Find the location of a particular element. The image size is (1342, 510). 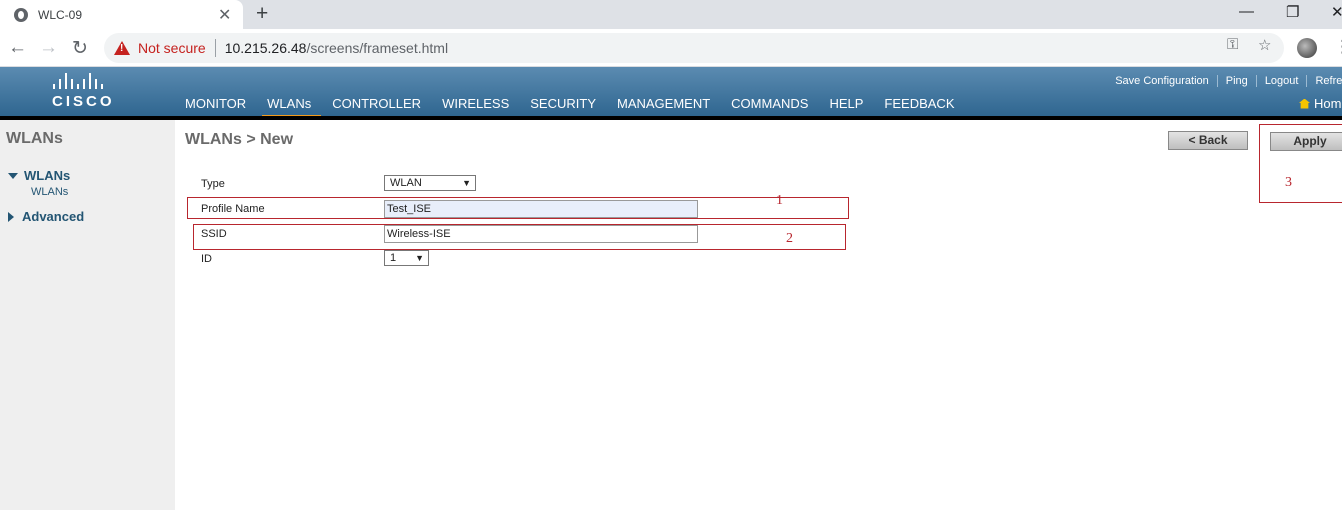

sidebar-group-advanced: Advanced is located at coordinates (46, 216).